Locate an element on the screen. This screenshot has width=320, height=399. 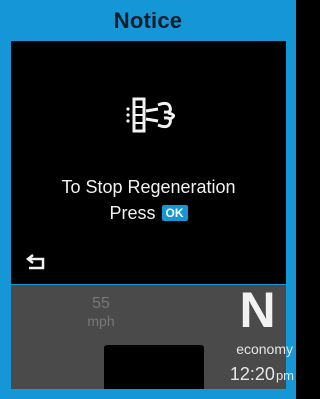
ok-badge: OK is located at coordinates (174, 213).